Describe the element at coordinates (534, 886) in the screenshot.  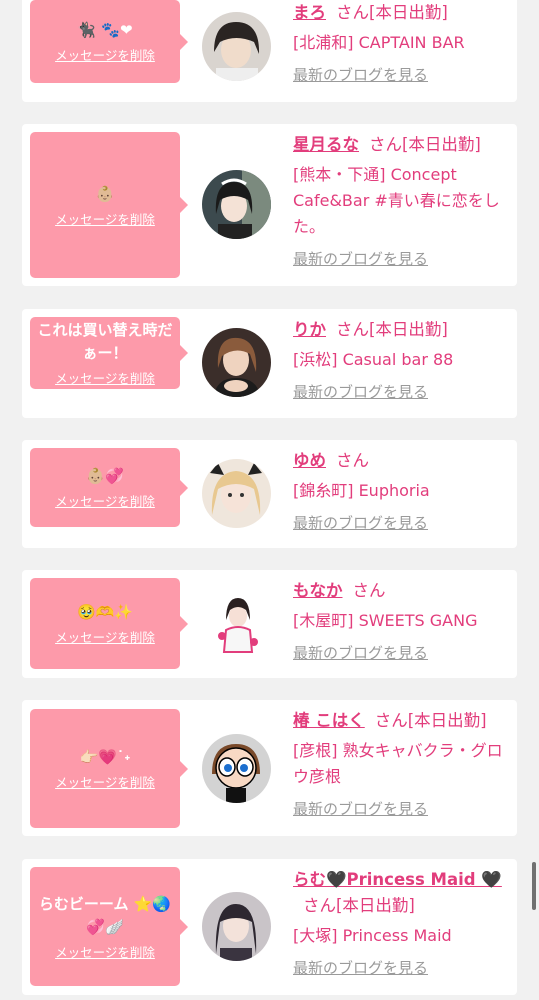
I see `scrollbar` at that location.